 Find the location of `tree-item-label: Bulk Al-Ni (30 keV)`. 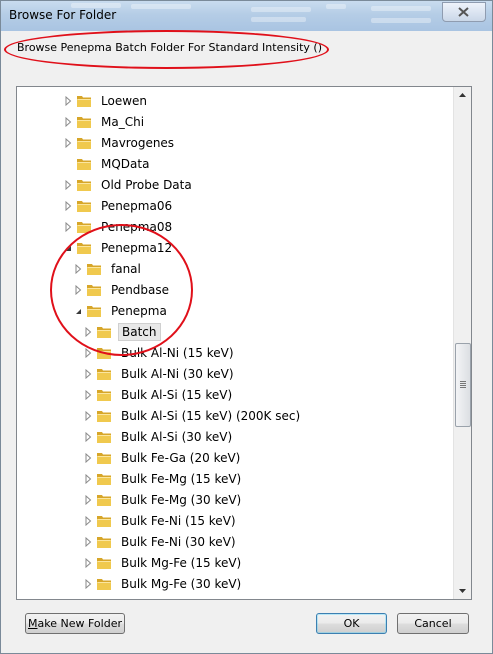

tree-item-label: Bulk Al-Ni (30 keV) is located at coordinates (177, 373).